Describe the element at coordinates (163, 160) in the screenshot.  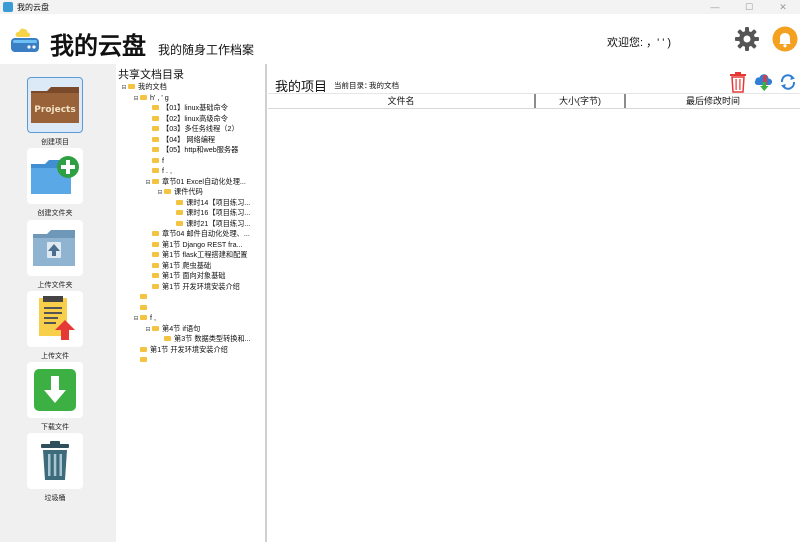
I see `tree-node-label: f` at that location.